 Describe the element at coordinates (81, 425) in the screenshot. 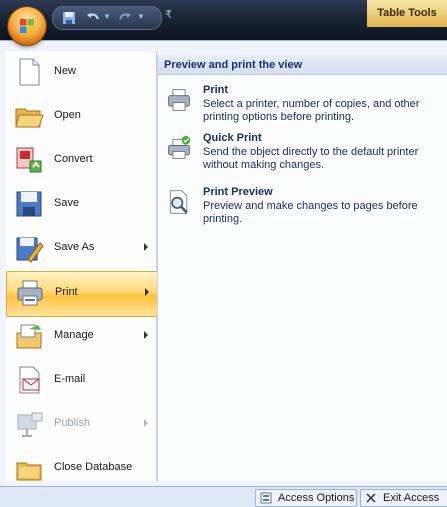

I see `menu-item-publish: Publish` at that location.